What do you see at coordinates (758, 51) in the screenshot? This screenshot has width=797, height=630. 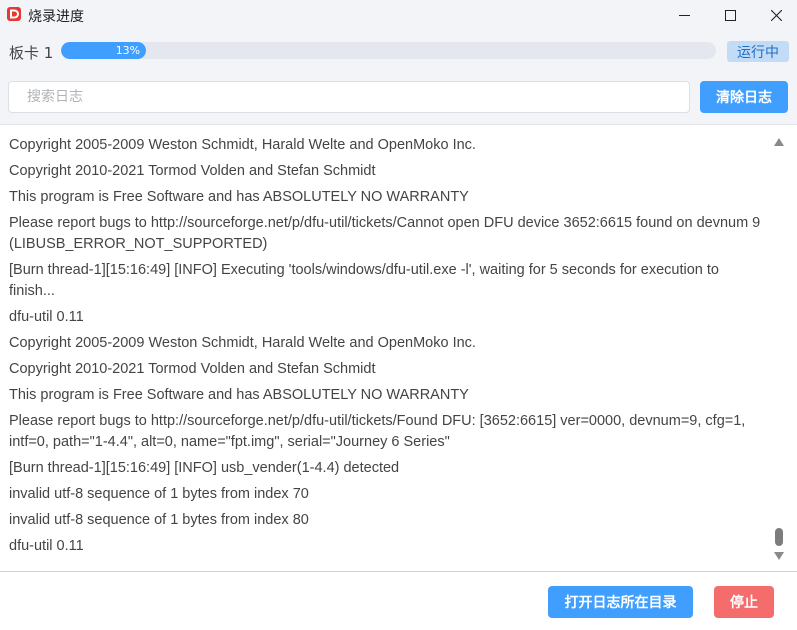 I see `status-badge: 运行中` at bounding box center [758, 51].